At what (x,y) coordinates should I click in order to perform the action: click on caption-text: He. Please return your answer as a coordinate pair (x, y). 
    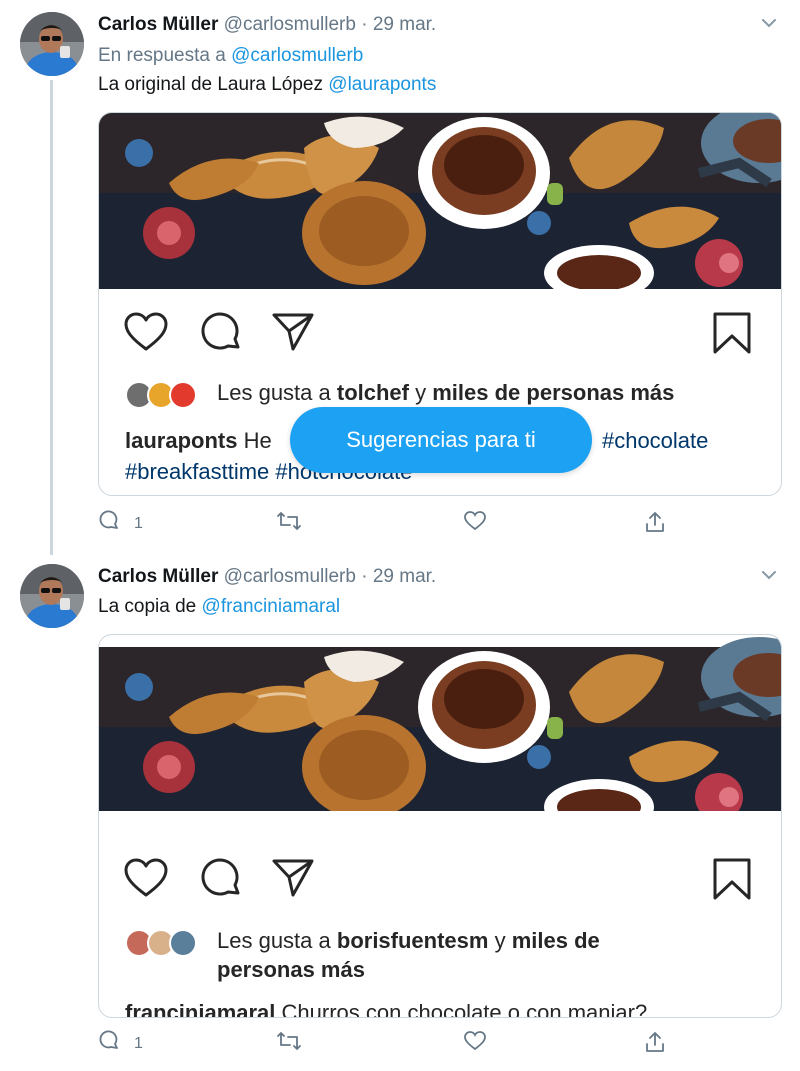
    Looking at the image, I should click on (257, 440).